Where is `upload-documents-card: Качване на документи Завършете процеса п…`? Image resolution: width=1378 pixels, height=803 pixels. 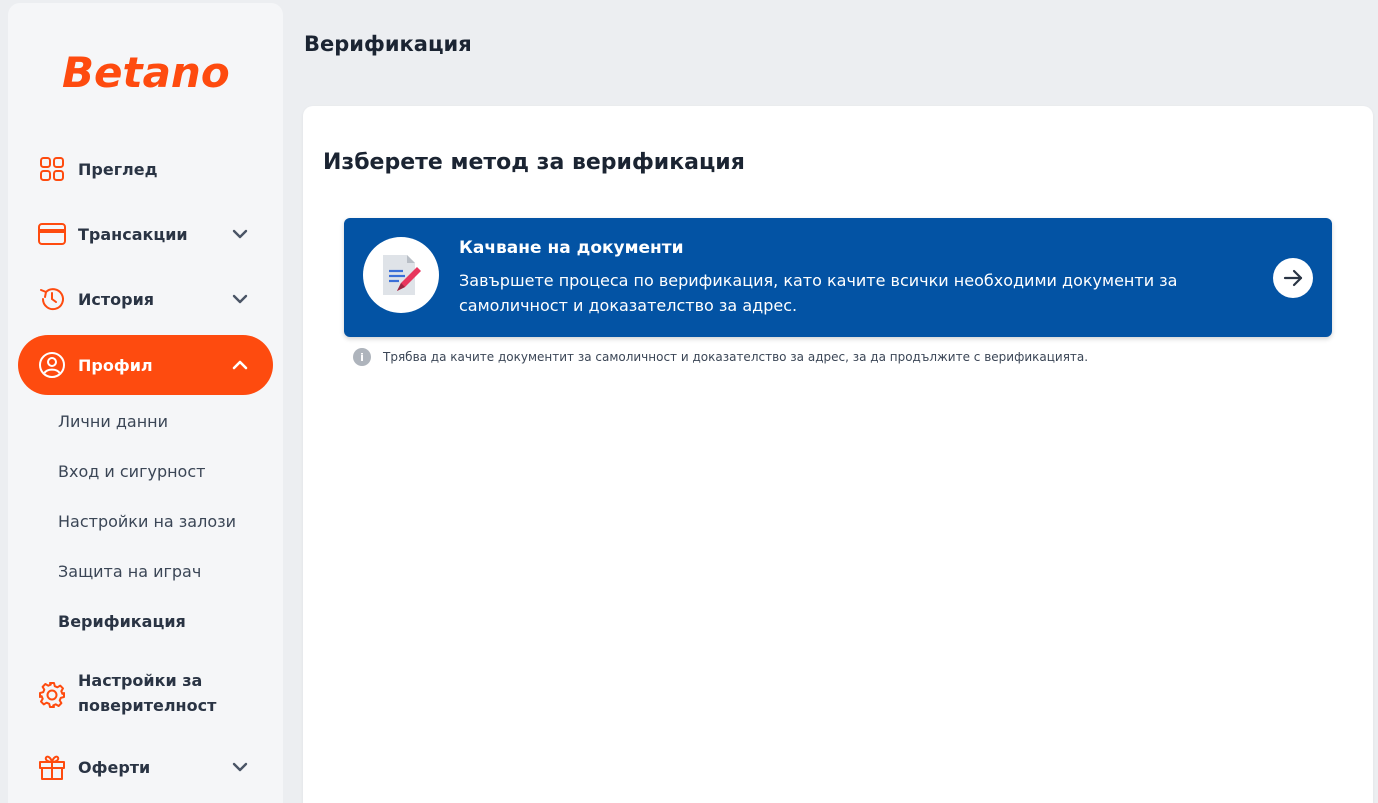 upload-documents-card: Качване на документи Завършете процеса п… is located at coordinates (838, 277).